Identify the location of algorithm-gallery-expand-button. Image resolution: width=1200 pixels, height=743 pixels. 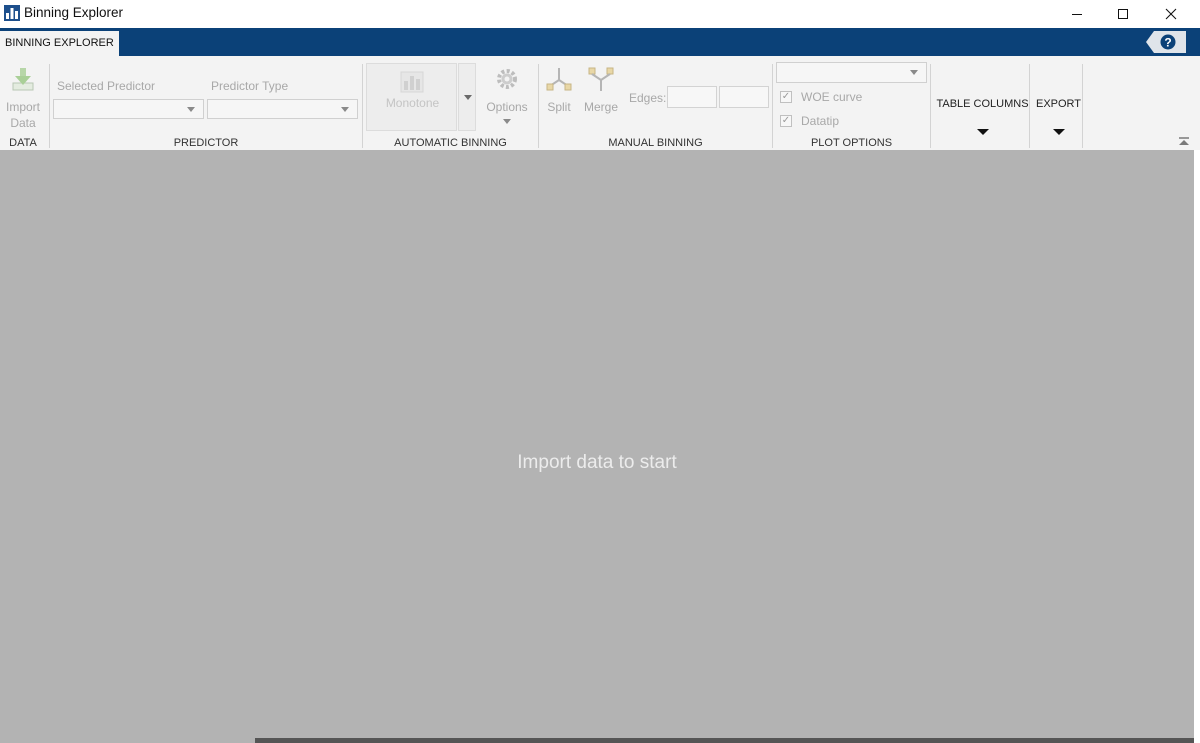
(467, 97).